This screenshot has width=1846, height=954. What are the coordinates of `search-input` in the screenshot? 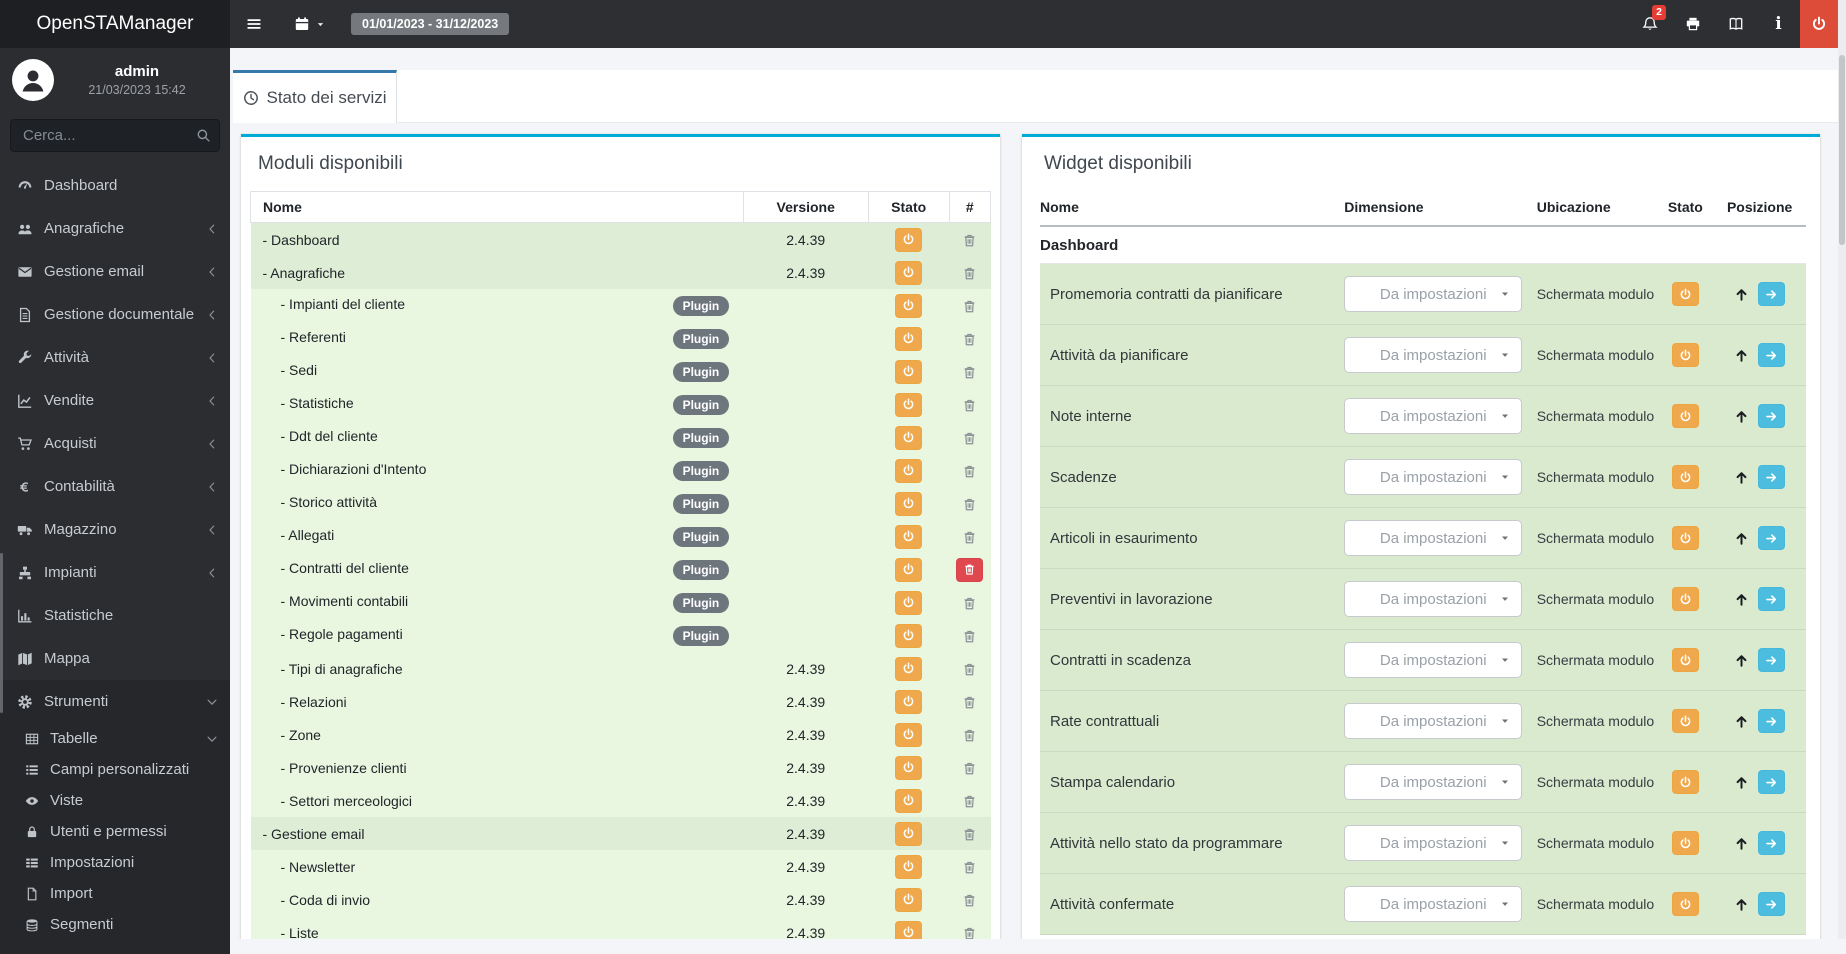 It's located at (115, 135).